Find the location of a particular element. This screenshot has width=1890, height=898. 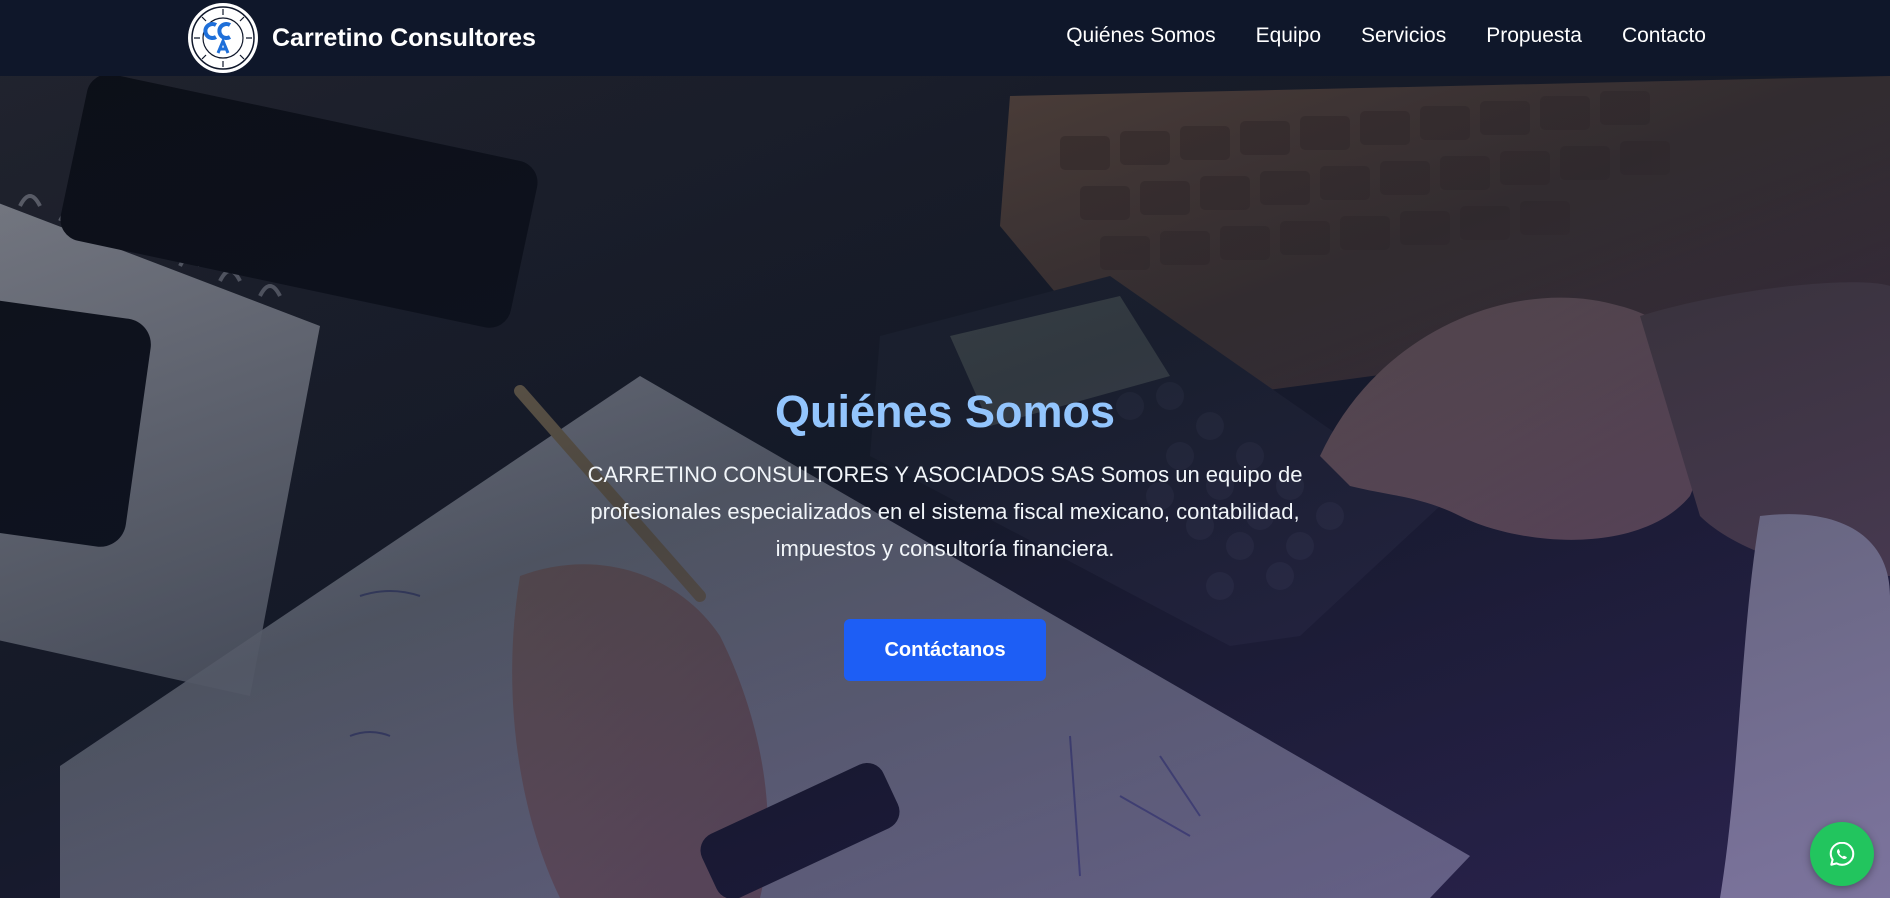

brand-link: Carretino Consultores is located at coordinates (362, 38).